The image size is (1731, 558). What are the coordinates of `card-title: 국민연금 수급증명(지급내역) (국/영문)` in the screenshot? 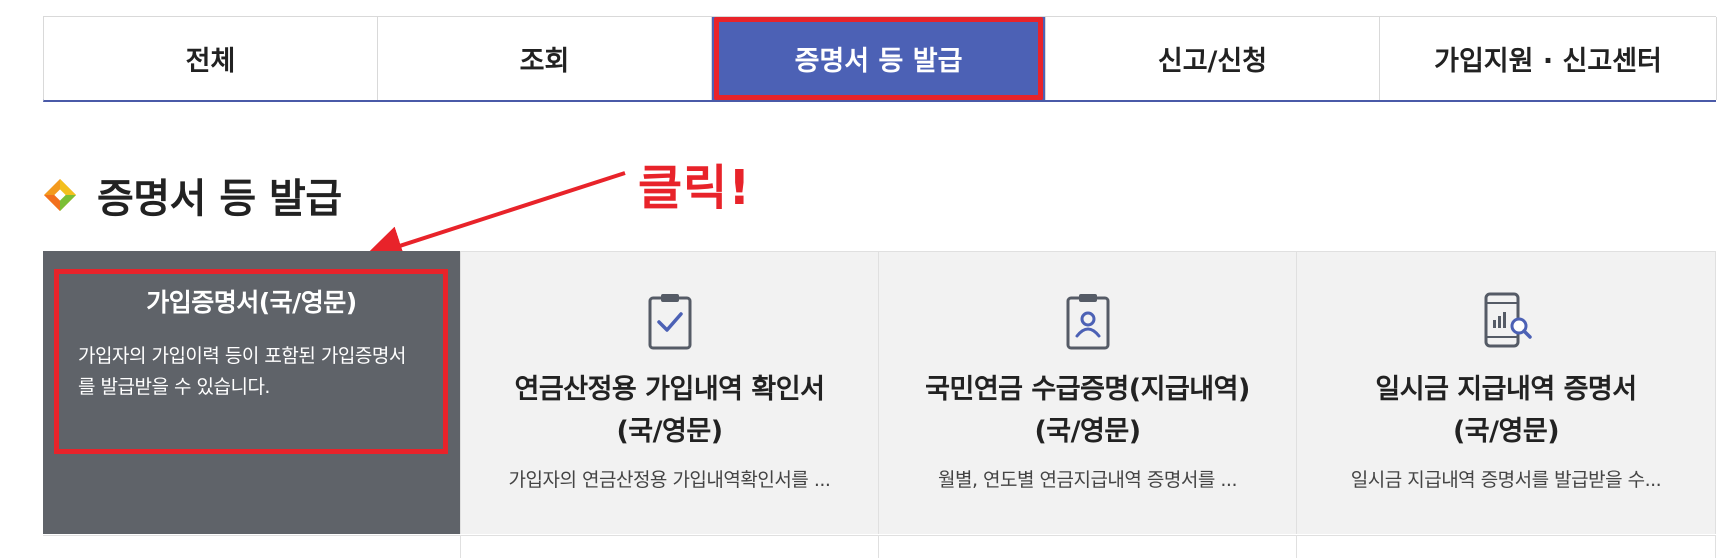 It's located at (1087, 411).